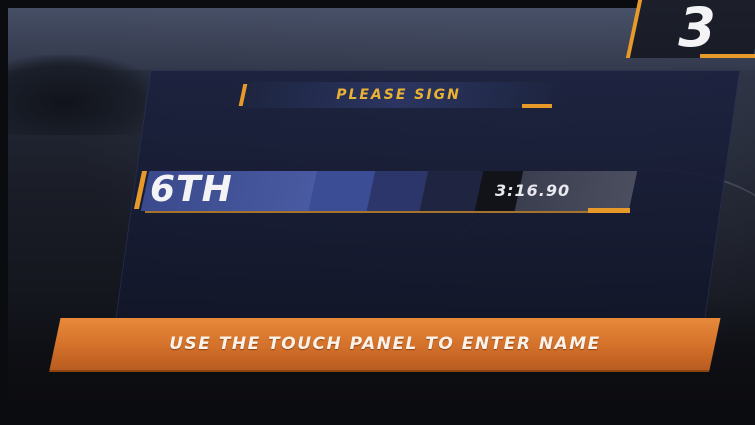 This screenshot has width=755, height=425. What do you see at coordinates (385, 344) in the screenshot?
I see `instruction-text: USE THE TOUCH PANEL TO ENTER NAME` at bounding box center [385, 344].